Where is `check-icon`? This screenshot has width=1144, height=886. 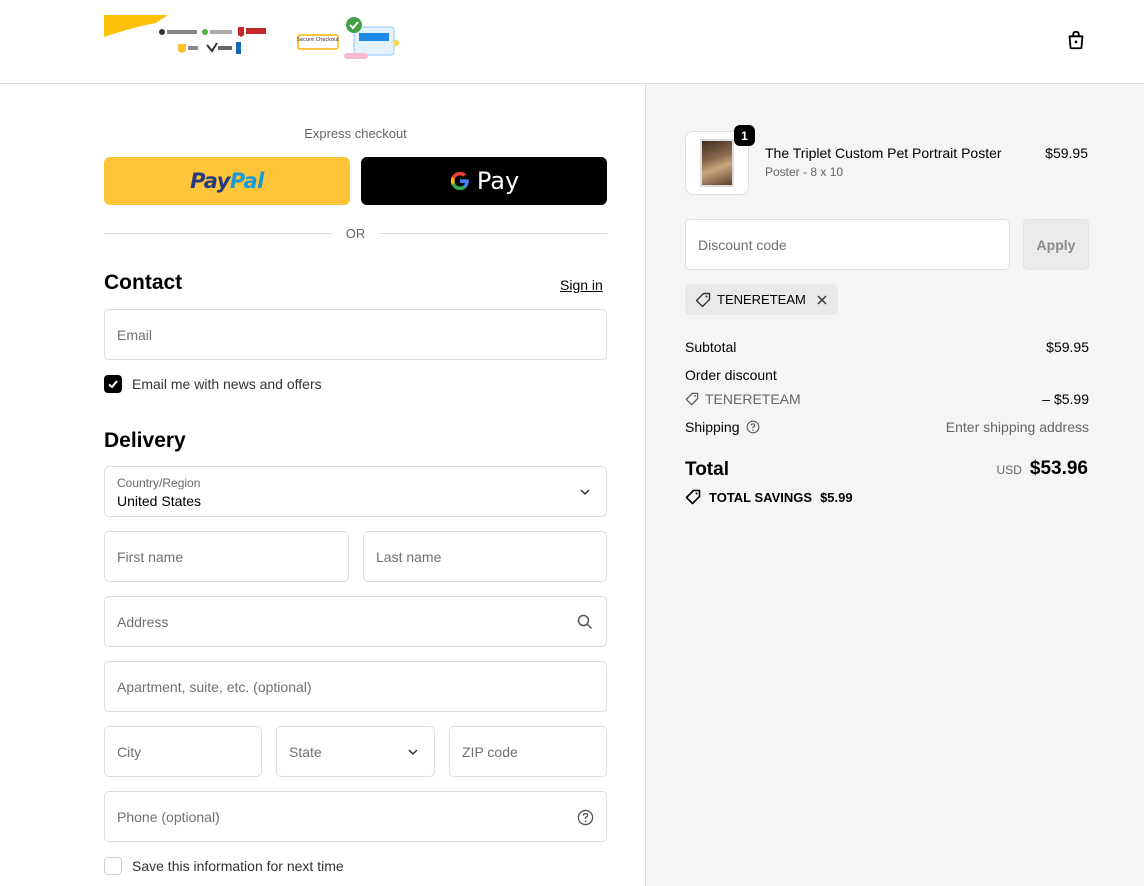 check-icon is located at coordinates (113, 384).